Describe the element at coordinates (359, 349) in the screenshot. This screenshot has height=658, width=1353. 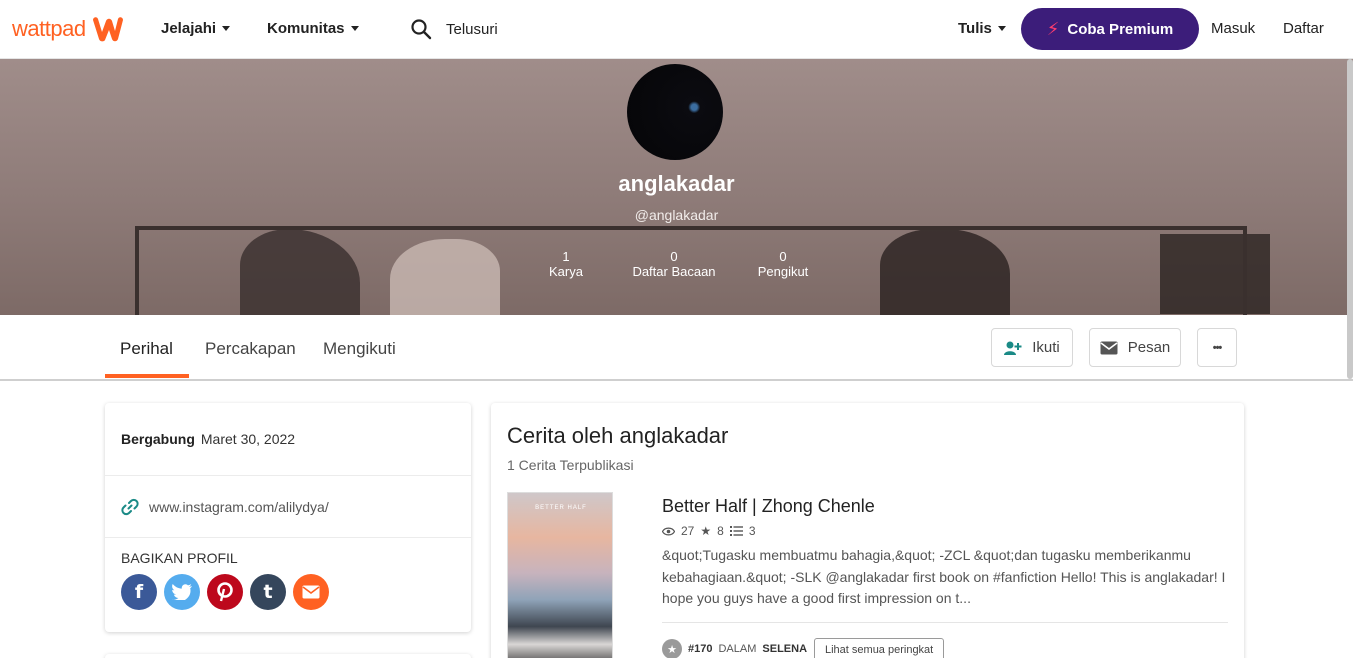
I see `tab-following: Mengikuti` at that location.